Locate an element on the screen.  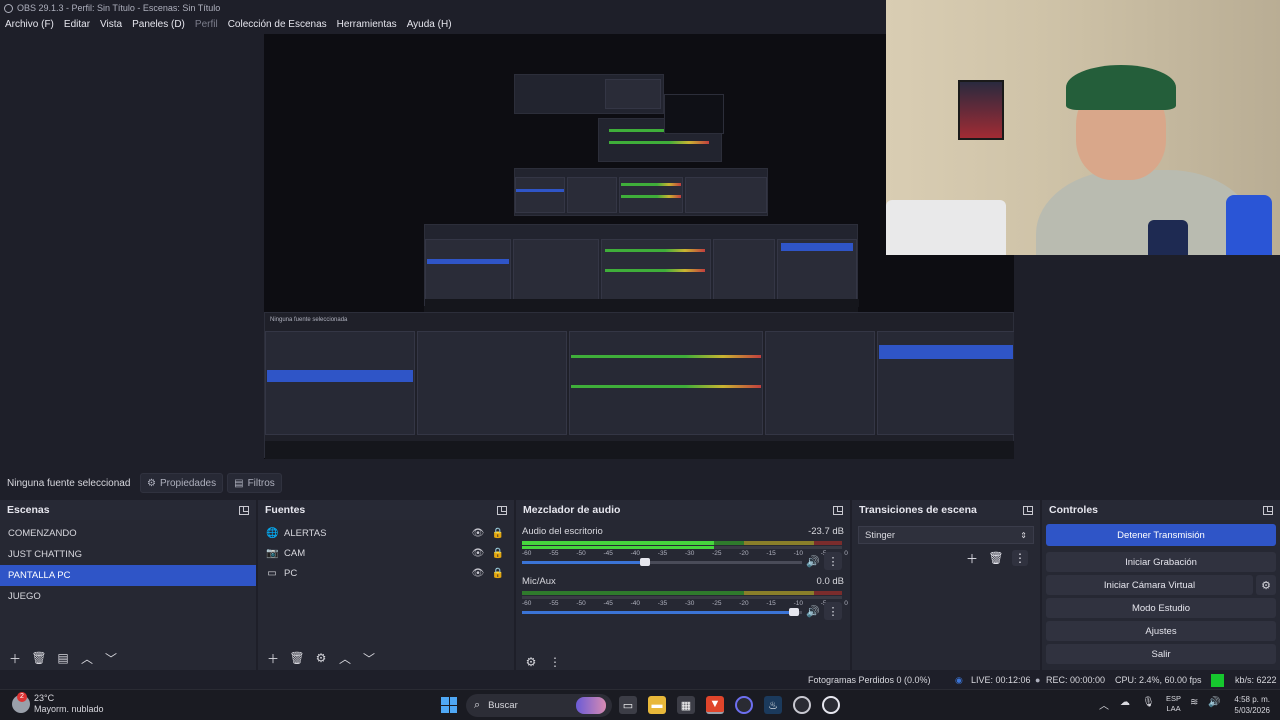
scene-item: COMENZANDO is located at coordinates (128, 533).